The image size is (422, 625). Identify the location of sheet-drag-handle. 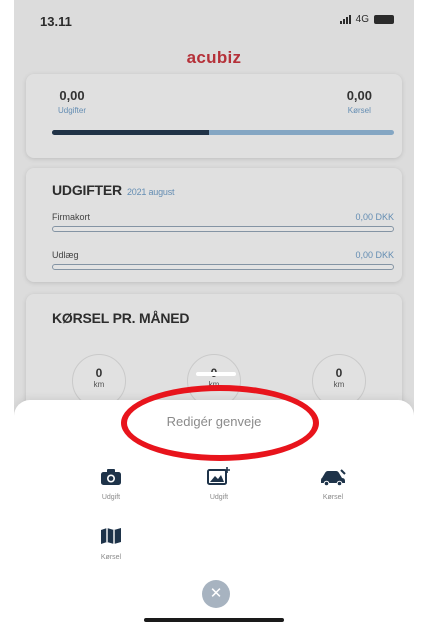
(216, 374).